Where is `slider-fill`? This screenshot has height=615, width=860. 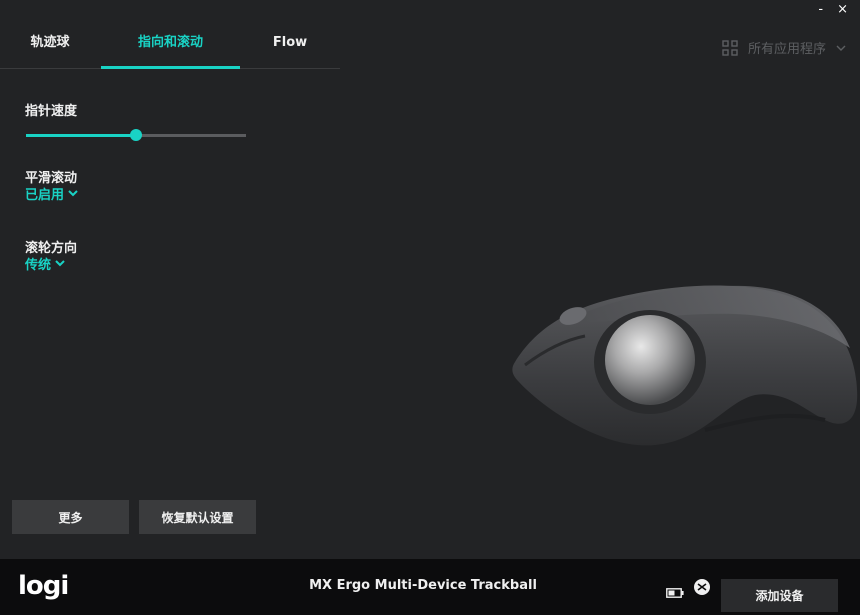 slider-fill is located at coordinates (81, 135).